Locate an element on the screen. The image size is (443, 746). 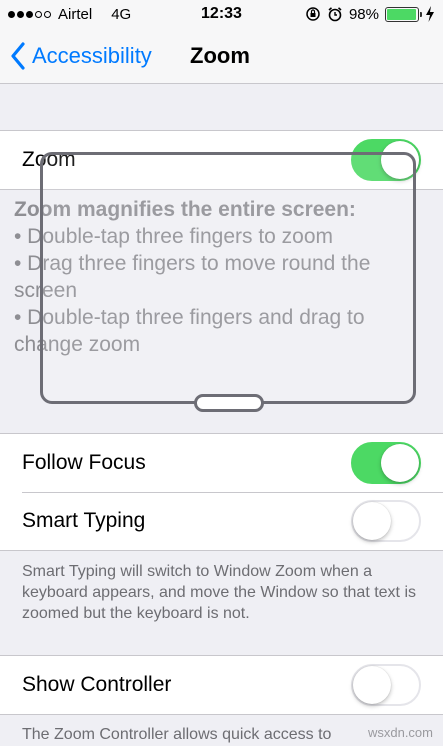
battery-percentage: 98% is located at coordinates (363, 14).